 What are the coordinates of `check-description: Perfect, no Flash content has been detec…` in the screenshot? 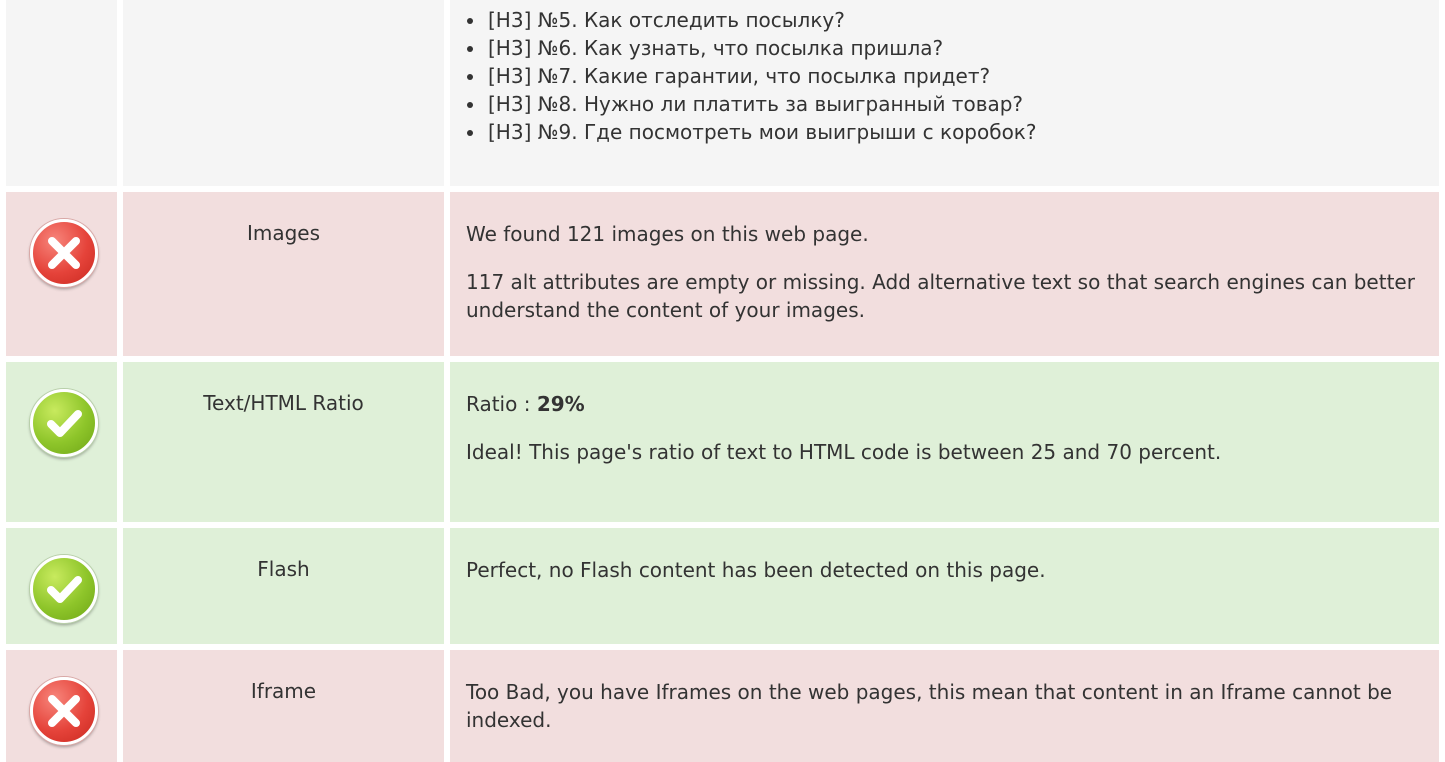 It's located at (940, 570).